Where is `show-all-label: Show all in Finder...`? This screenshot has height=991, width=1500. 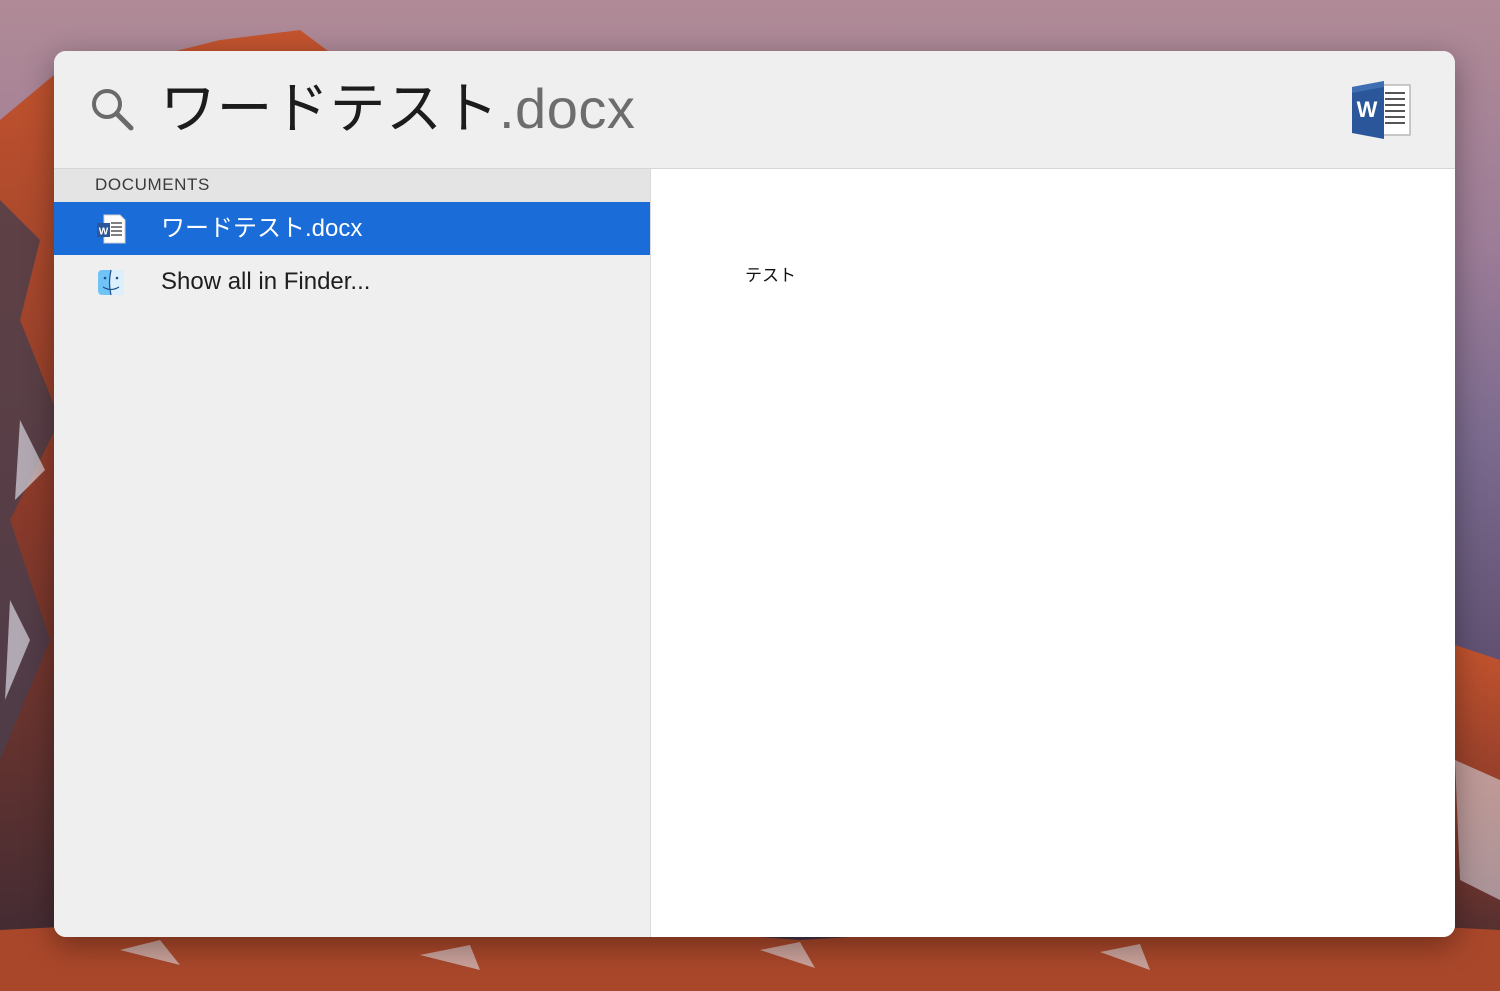 show-all-label: Show all in Finder... is located at coordinates (266, 281).